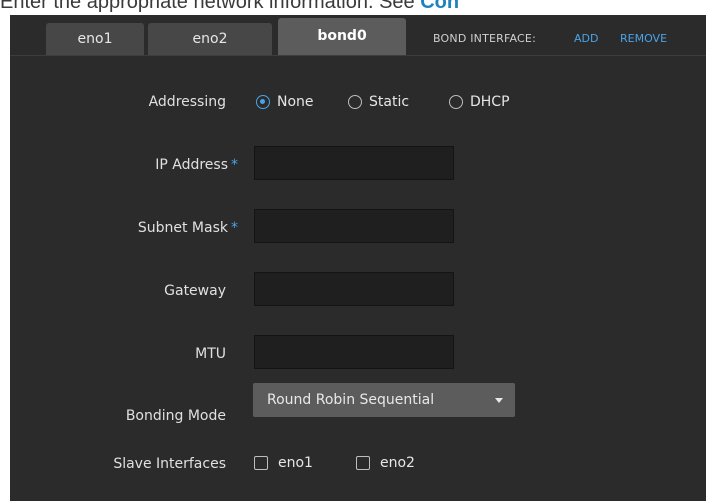 This screenshot has height=501, width=706. Describe the element at coordinates (175, 416) in the screenshot. I see `bonding-mode-label: Bonding Mode` at that location.